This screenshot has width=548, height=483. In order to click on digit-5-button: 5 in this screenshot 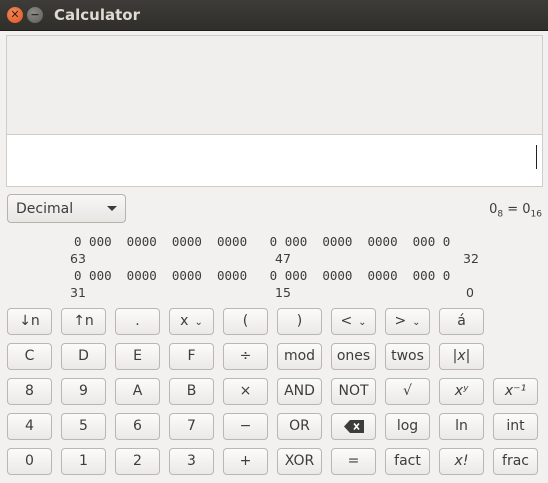, I will do `click(83, 426)`.